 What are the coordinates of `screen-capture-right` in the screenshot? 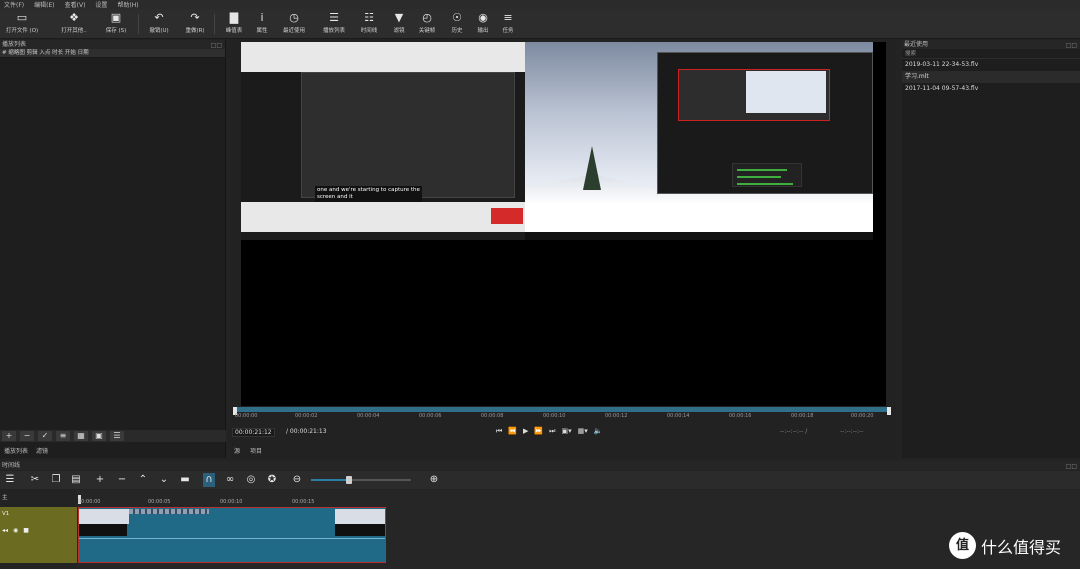 It's located at (699, 141).